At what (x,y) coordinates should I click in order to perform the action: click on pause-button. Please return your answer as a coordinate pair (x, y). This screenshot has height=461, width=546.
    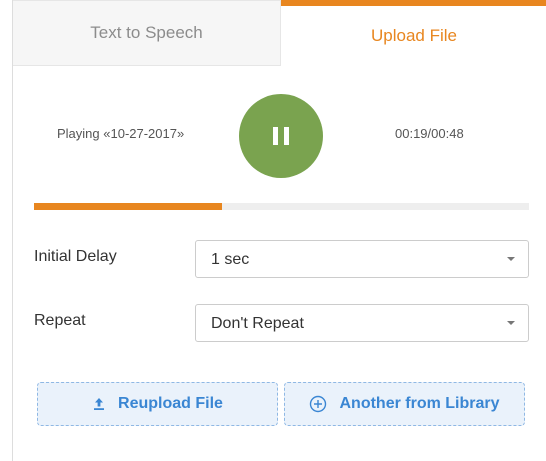
    Looking at the image, I should click on (281, 136).